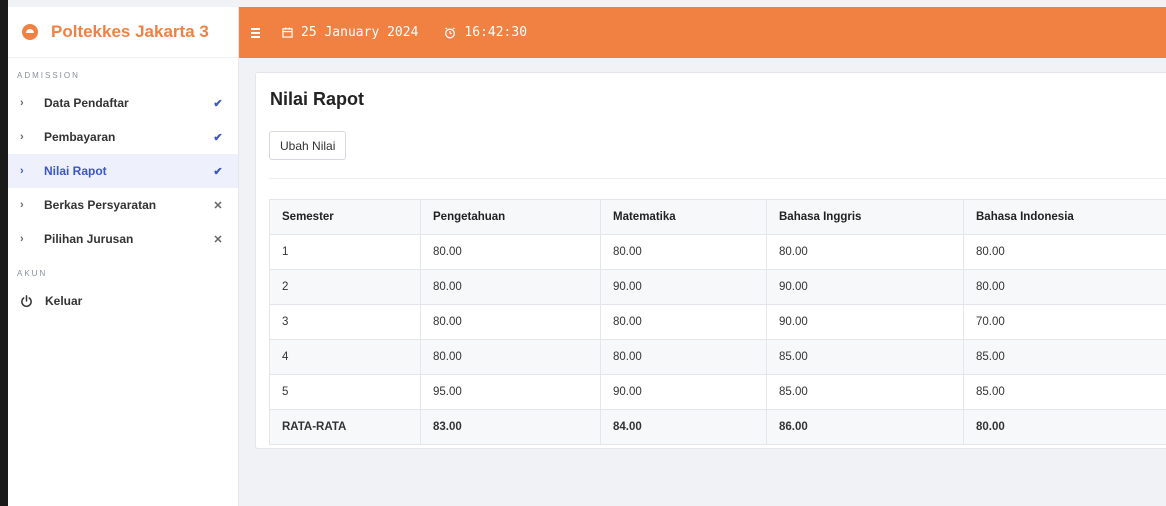 This screenshot has width=1166, height=506. What do you see at coordinates (510, 427) in the screenshot?
I see `table-cell: 83.00` at bounding box center [510, 427].